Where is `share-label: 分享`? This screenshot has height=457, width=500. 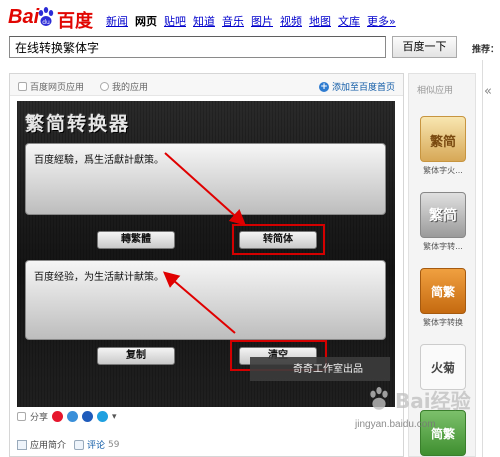 share-label: 分享 is located at coordinates (39, 416).